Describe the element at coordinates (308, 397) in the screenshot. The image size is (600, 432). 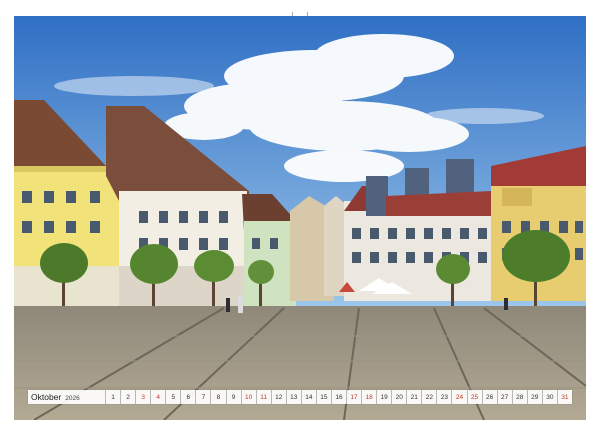
I see `day-cell: 14` at that location.